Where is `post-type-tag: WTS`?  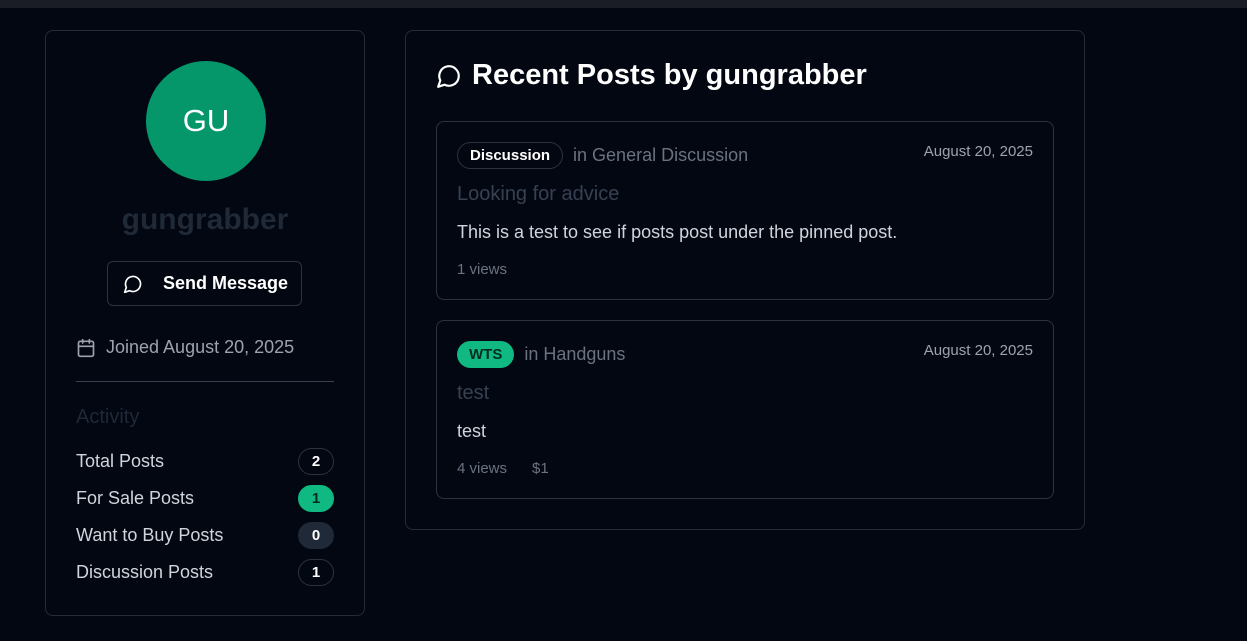 post-type-tag: WTS is located at coordinates (486, 354).